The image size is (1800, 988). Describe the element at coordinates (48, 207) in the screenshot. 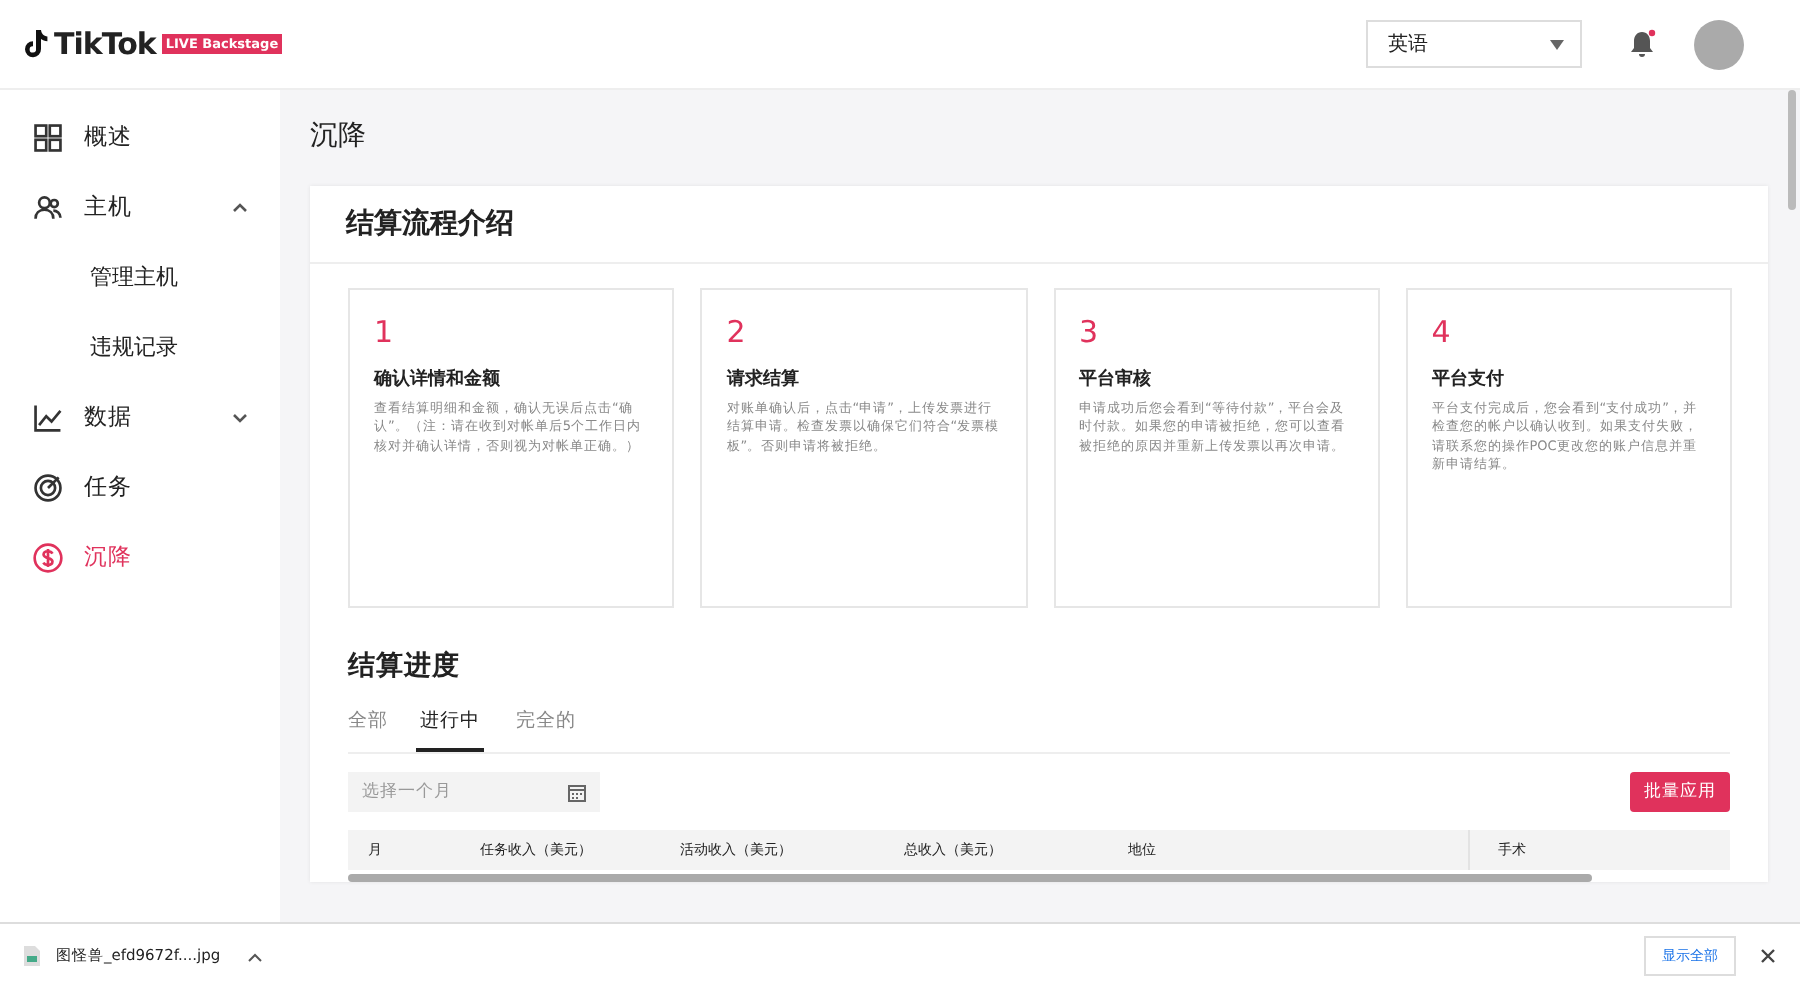

I see `people-icon` at that location.